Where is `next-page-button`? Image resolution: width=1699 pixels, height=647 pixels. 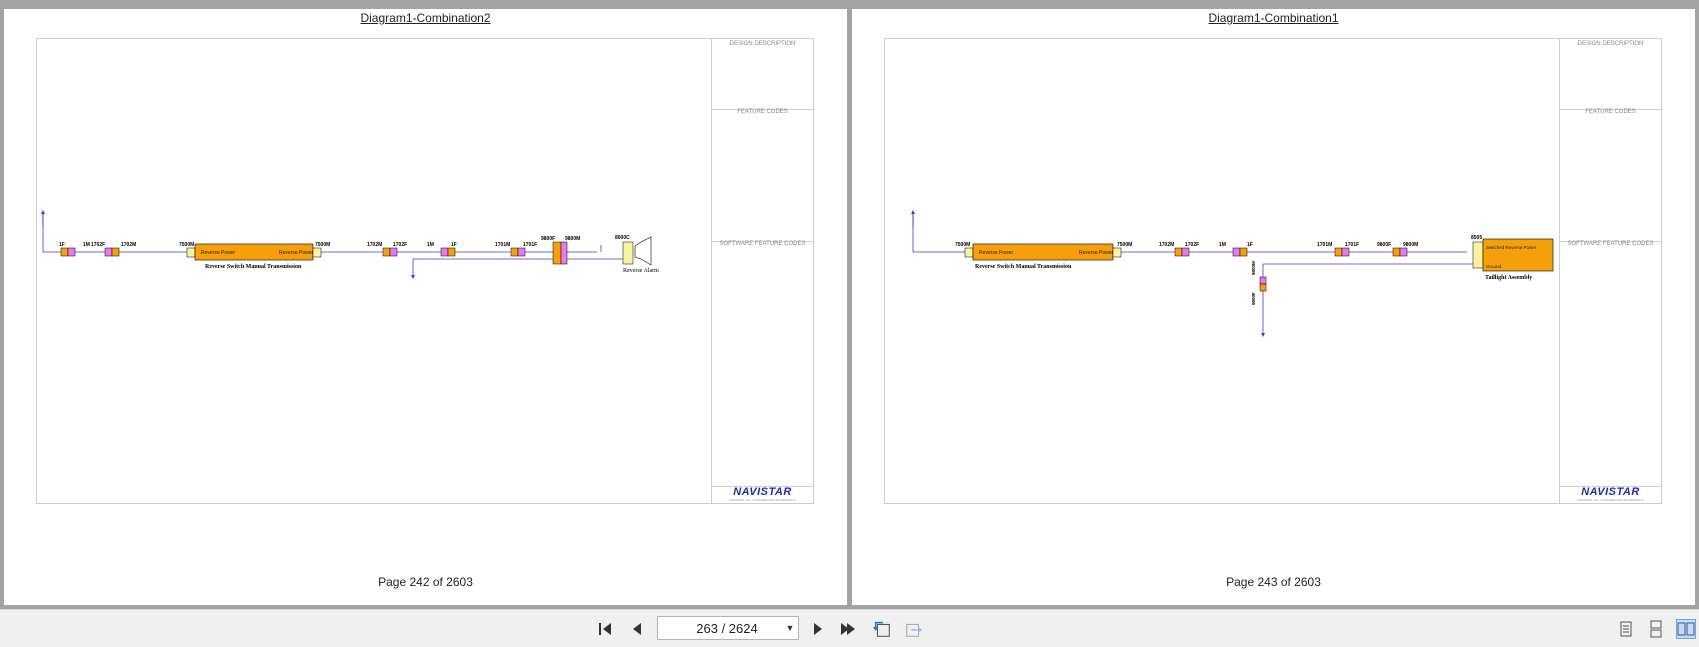
next-page-button is located at coordinates (818, 629).